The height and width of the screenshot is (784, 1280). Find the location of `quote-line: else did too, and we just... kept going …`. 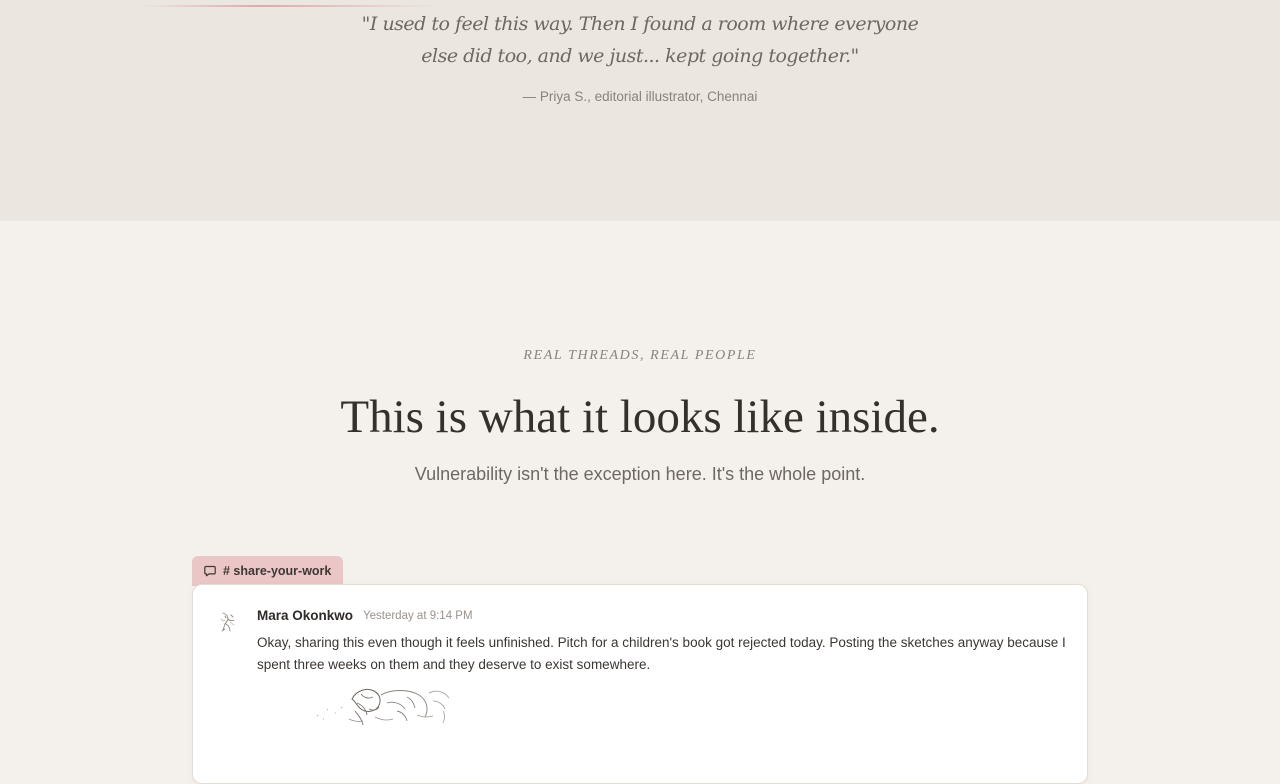

quote-line: else did too, and we just... kept going … is located at coordinates (640, 56).